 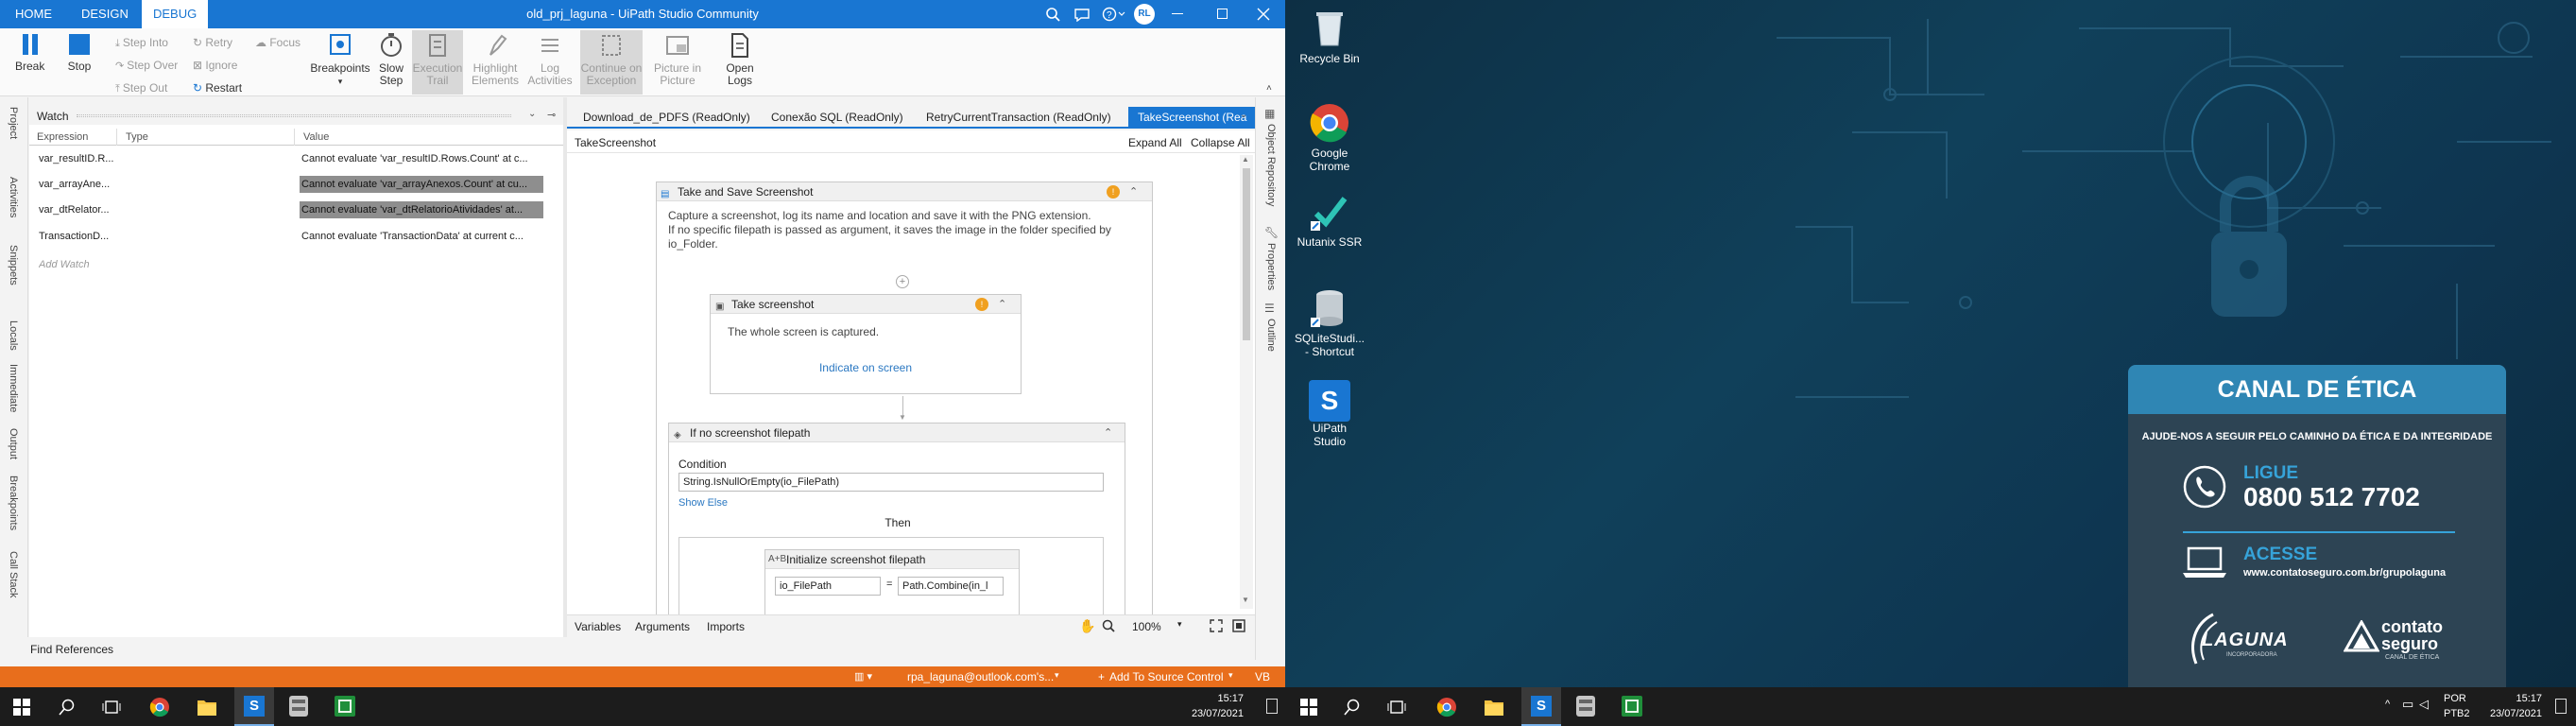 What do you see at coordinates (1271, 266) in the screenshot?
I see `tab-properties: Properties` at bounding box center [1271, 266].